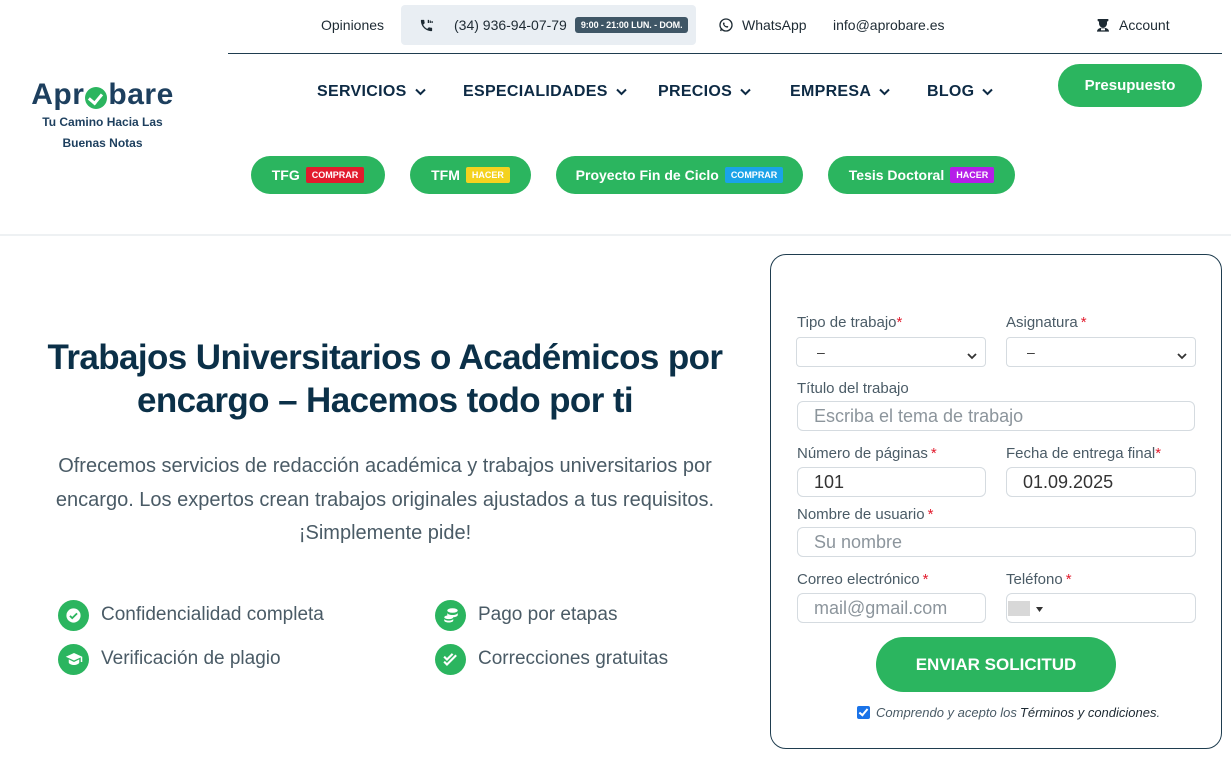 This screenshot has width=1231, height=761. I want to click on feature-label: Pago por etapas, so click(548, 614).